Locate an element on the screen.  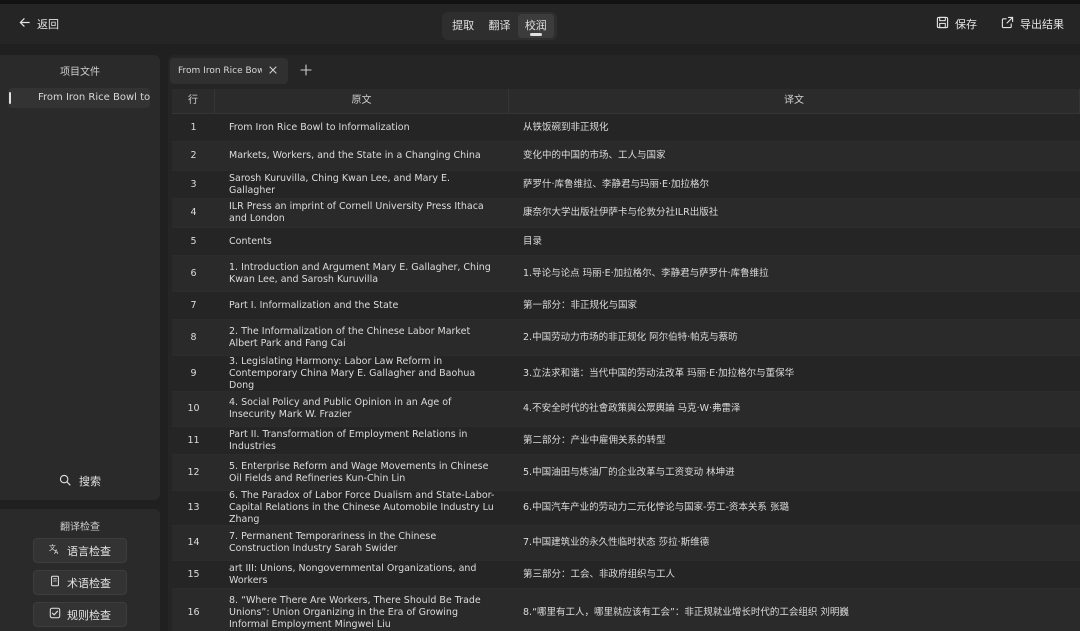
language-check-label: 语言检查 is located at coordinates (89, 551).